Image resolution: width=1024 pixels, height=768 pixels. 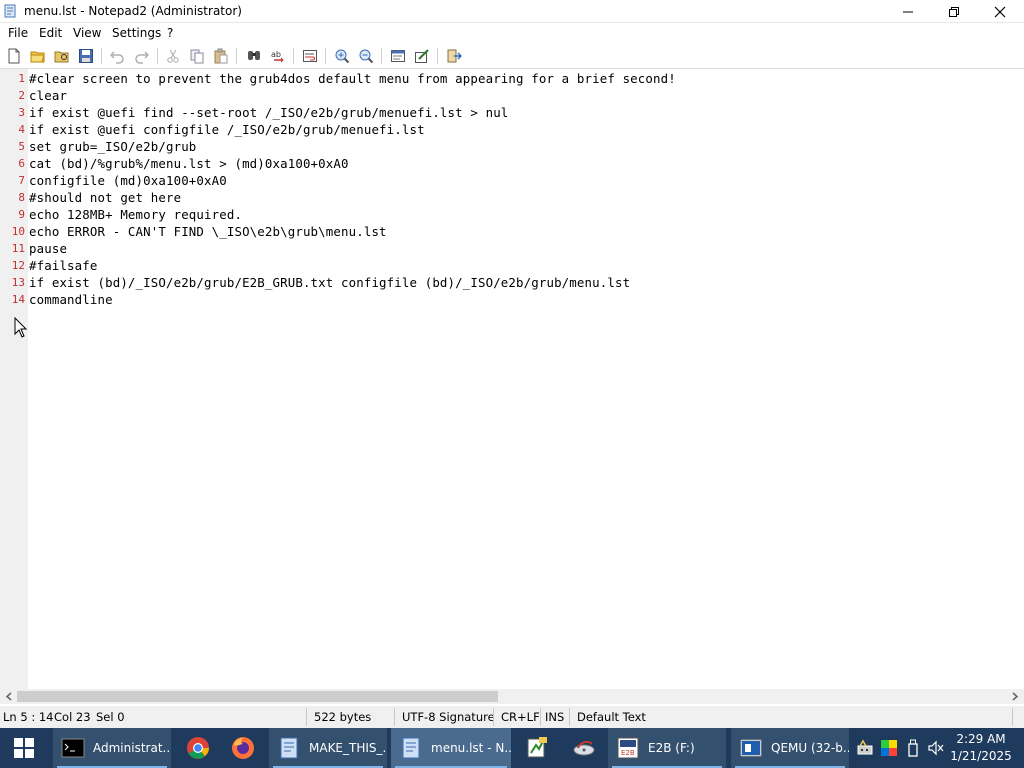 I want to click on customize-button, so click(x=422, y=56).